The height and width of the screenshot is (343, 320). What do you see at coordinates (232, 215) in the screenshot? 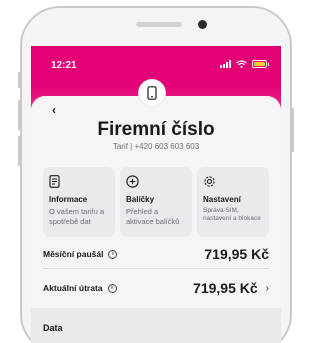
I see `tile-description: Správa SIM, nastavení a blokace` at bounding box center [232, 215].